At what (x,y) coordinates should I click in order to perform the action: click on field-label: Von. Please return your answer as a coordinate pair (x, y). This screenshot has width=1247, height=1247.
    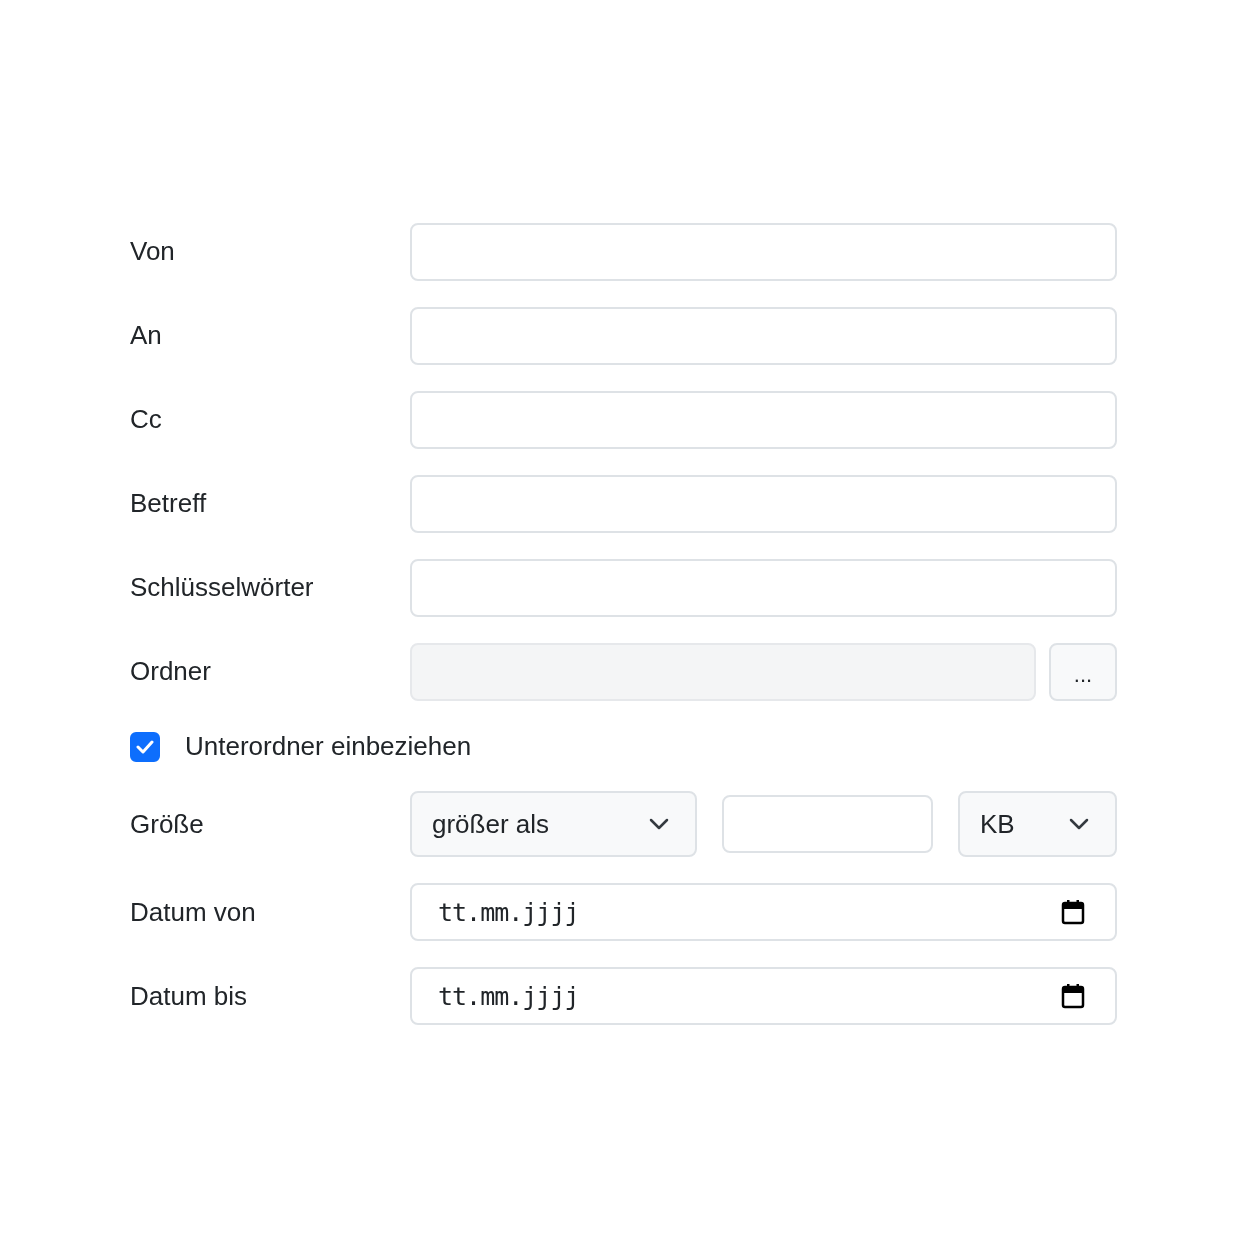
    Looking at the image, I should click on (153, 252).